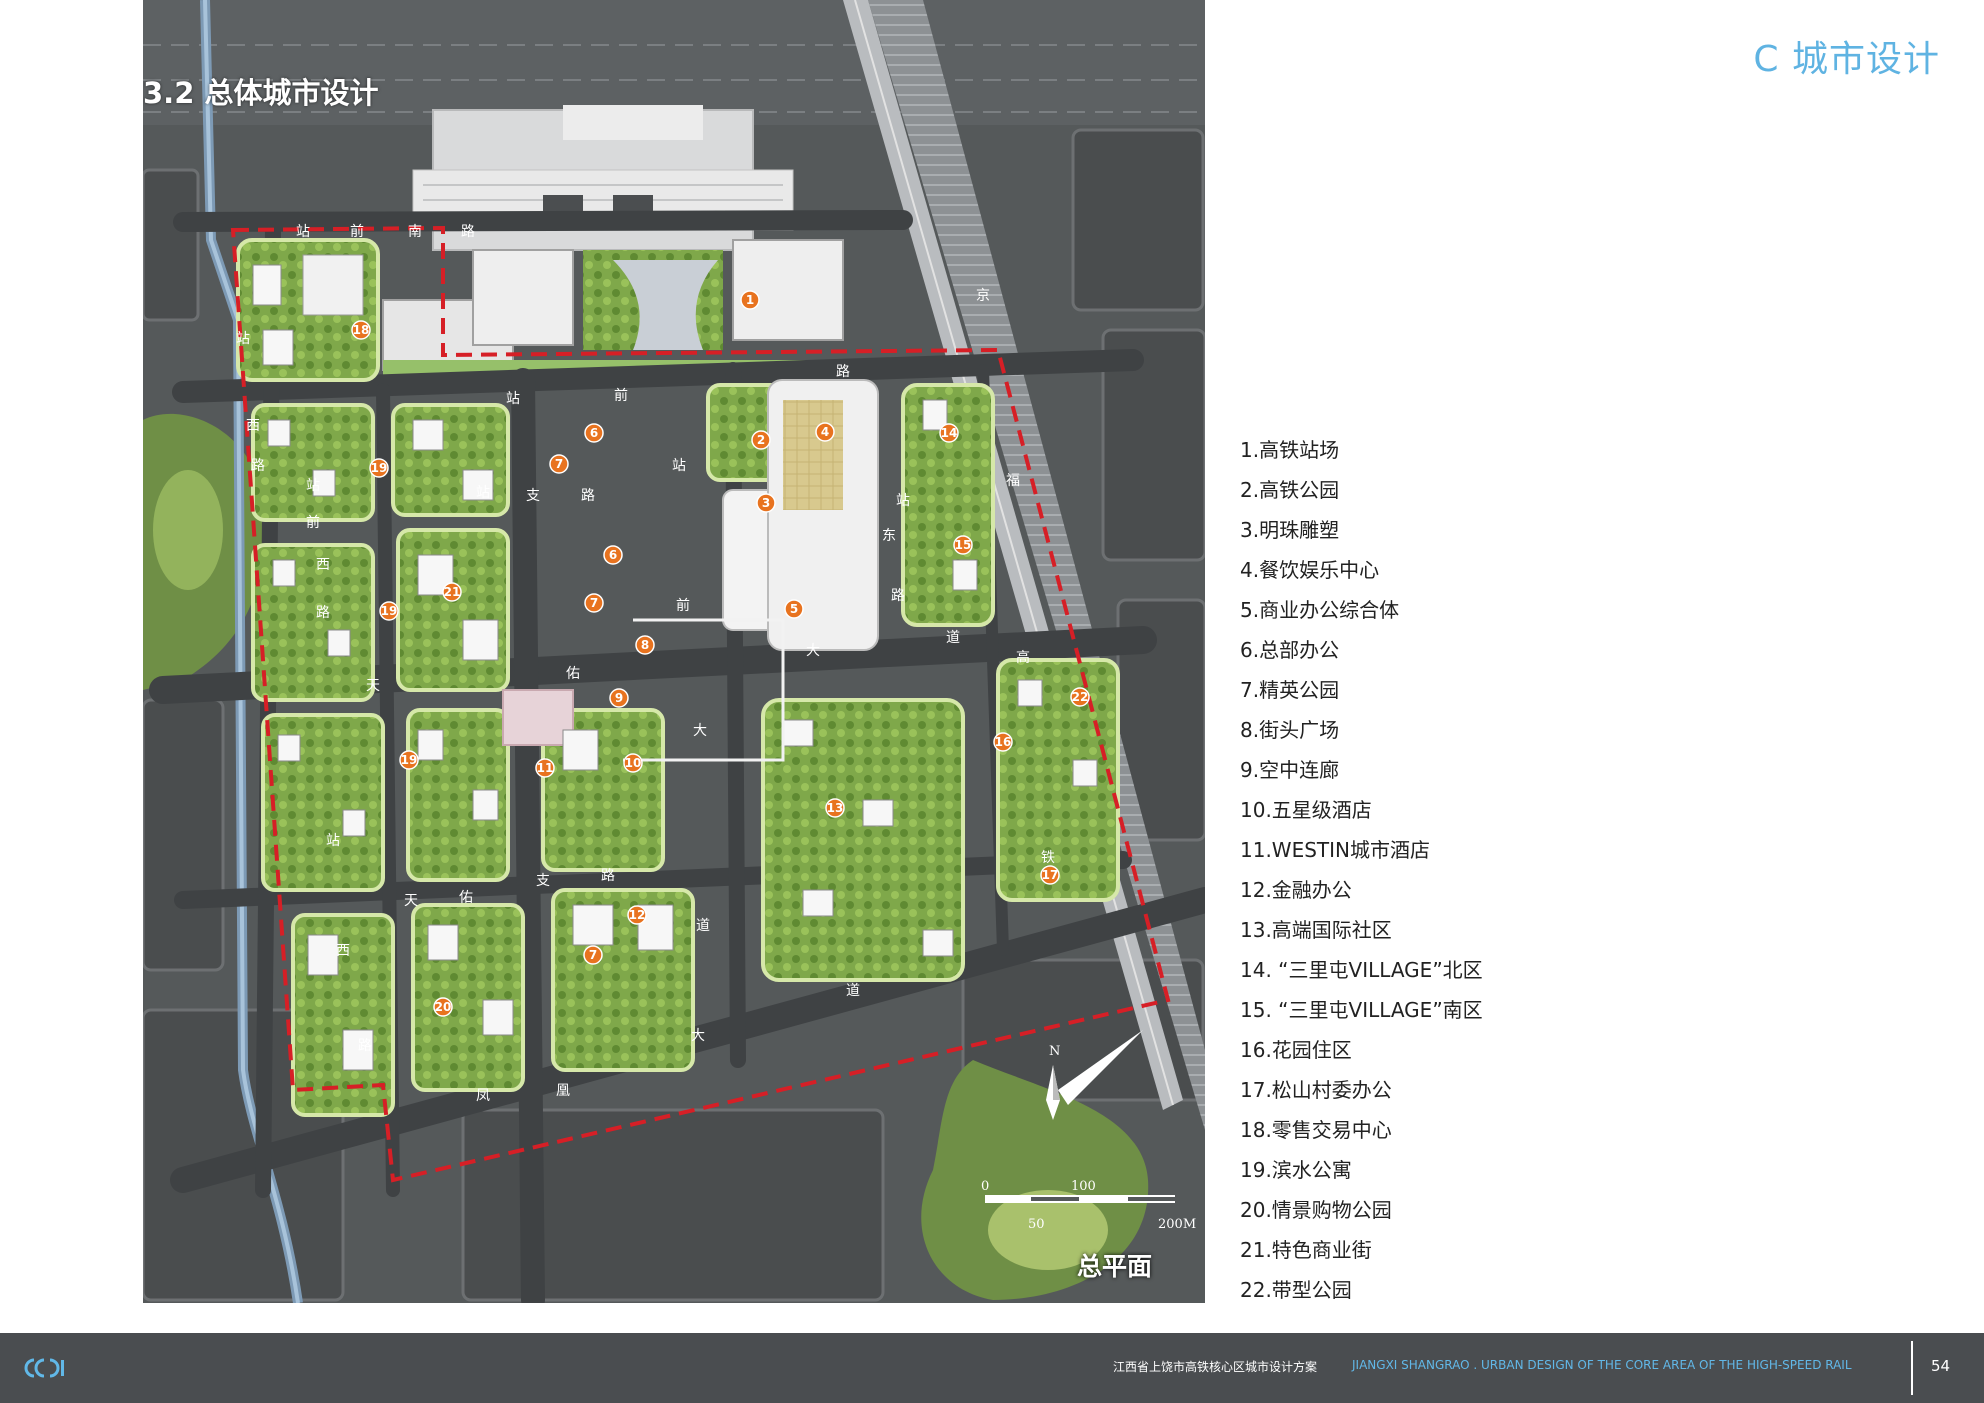  I want to click on legend-item: 14. “三里屯VILLAGE”北区, so click(1361, 970).